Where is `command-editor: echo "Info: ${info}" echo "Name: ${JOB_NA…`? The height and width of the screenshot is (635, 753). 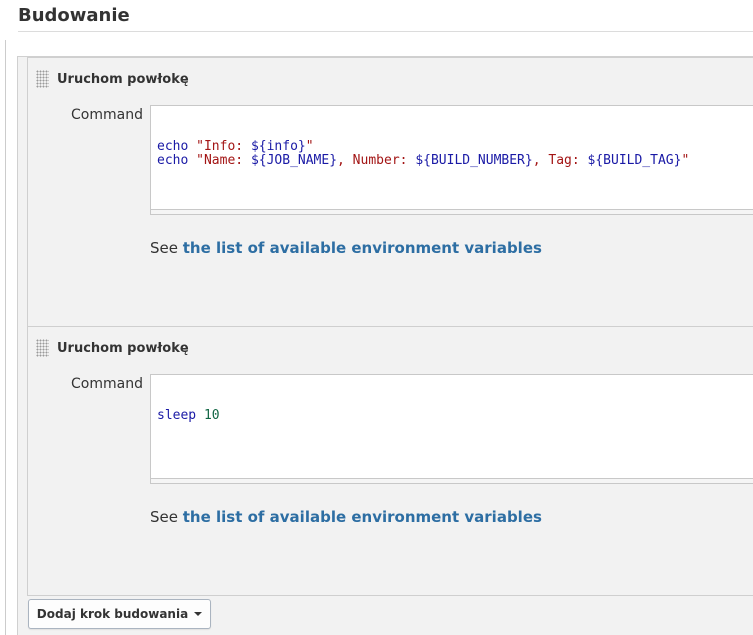
command-editor: echo "Info: ${info}" echo "Name: ${JOB_NA… is located at coordinates (451, 160).